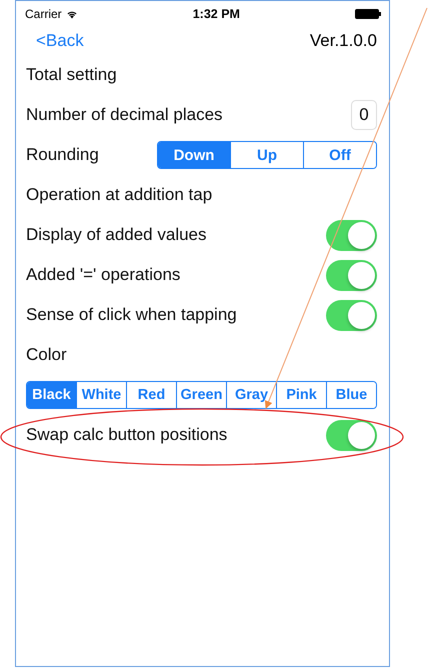 The image size is (429, 669). Describe the element at coordinates (60, 41) in the screenshot. I see `back-link: <Back` at that location.